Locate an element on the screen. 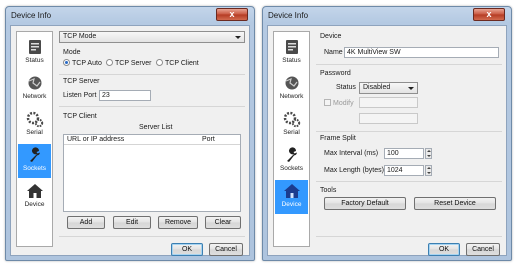 The width and height of the screenshot is (520, 267). max-interval-label: Max Interval (ms) is located at coordinates (351, 153).